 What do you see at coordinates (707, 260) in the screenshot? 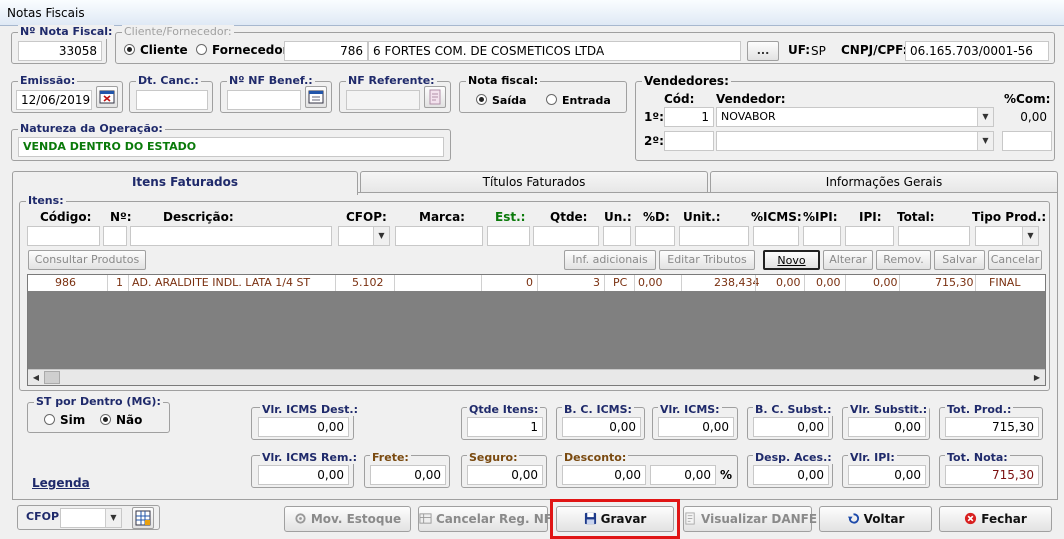
I see `editar-tributos-button: Editar Tributos` at bounding box center [707, 260].